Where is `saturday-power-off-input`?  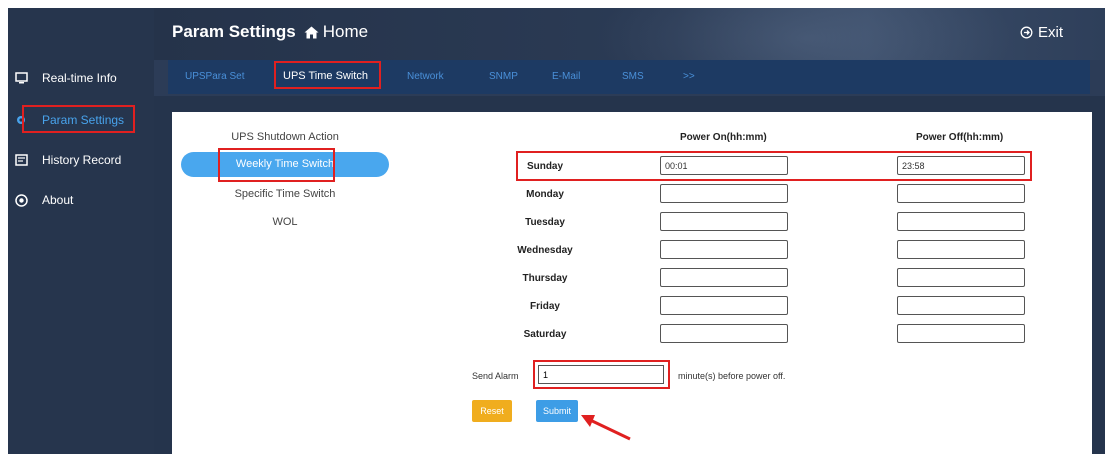 saturday-power-off-input is located at coordinates (961, 333).